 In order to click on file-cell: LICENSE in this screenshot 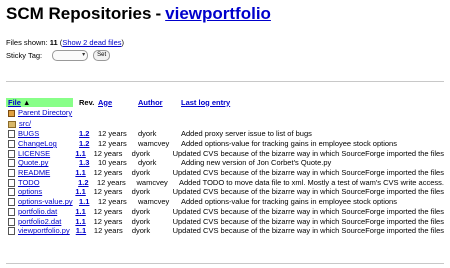, I will do `click(37, 153)`.